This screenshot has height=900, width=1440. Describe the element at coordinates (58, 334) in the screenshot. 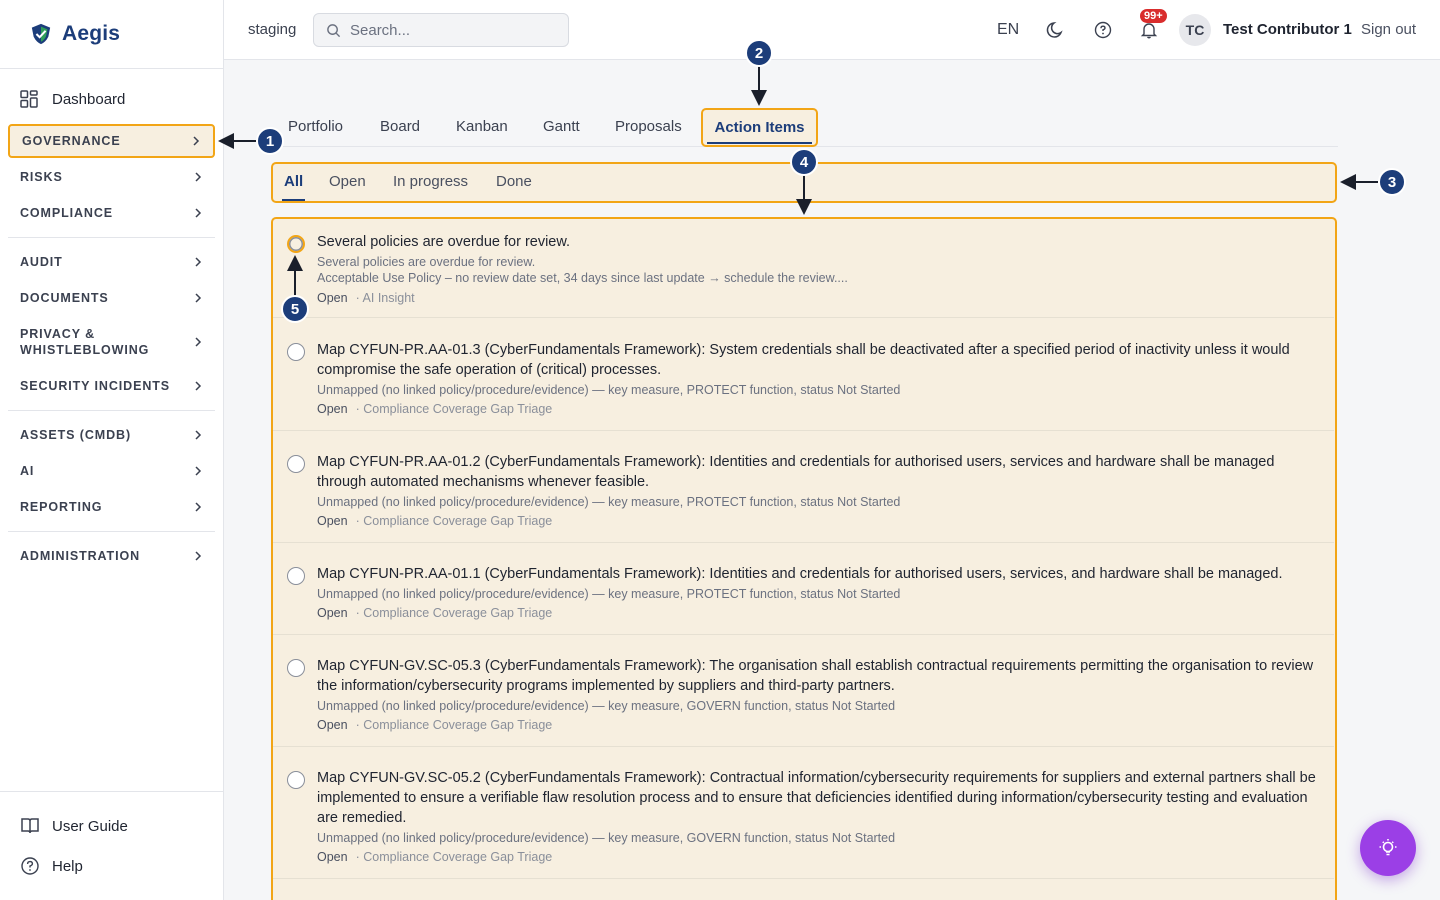

I see `sidebar-group-label-line1: PRIVACY &` at that location.